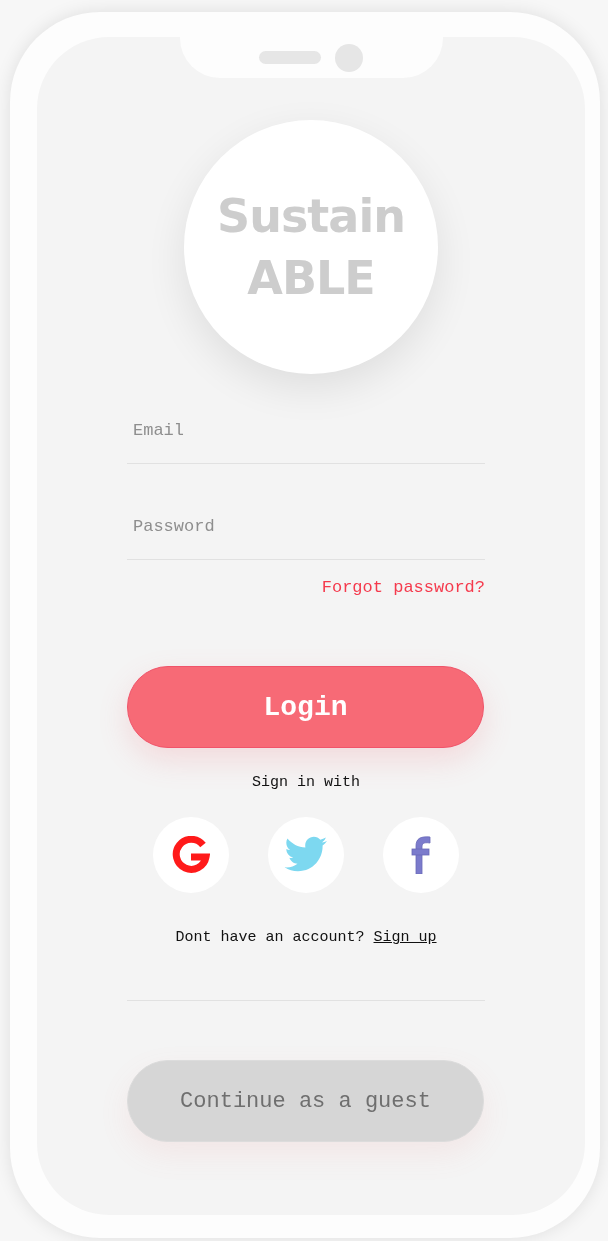  What do you see at coordinates (405, 937) in the screenshot?
I see `sign-up-link: Sign up` at bounding box center [405, 937].